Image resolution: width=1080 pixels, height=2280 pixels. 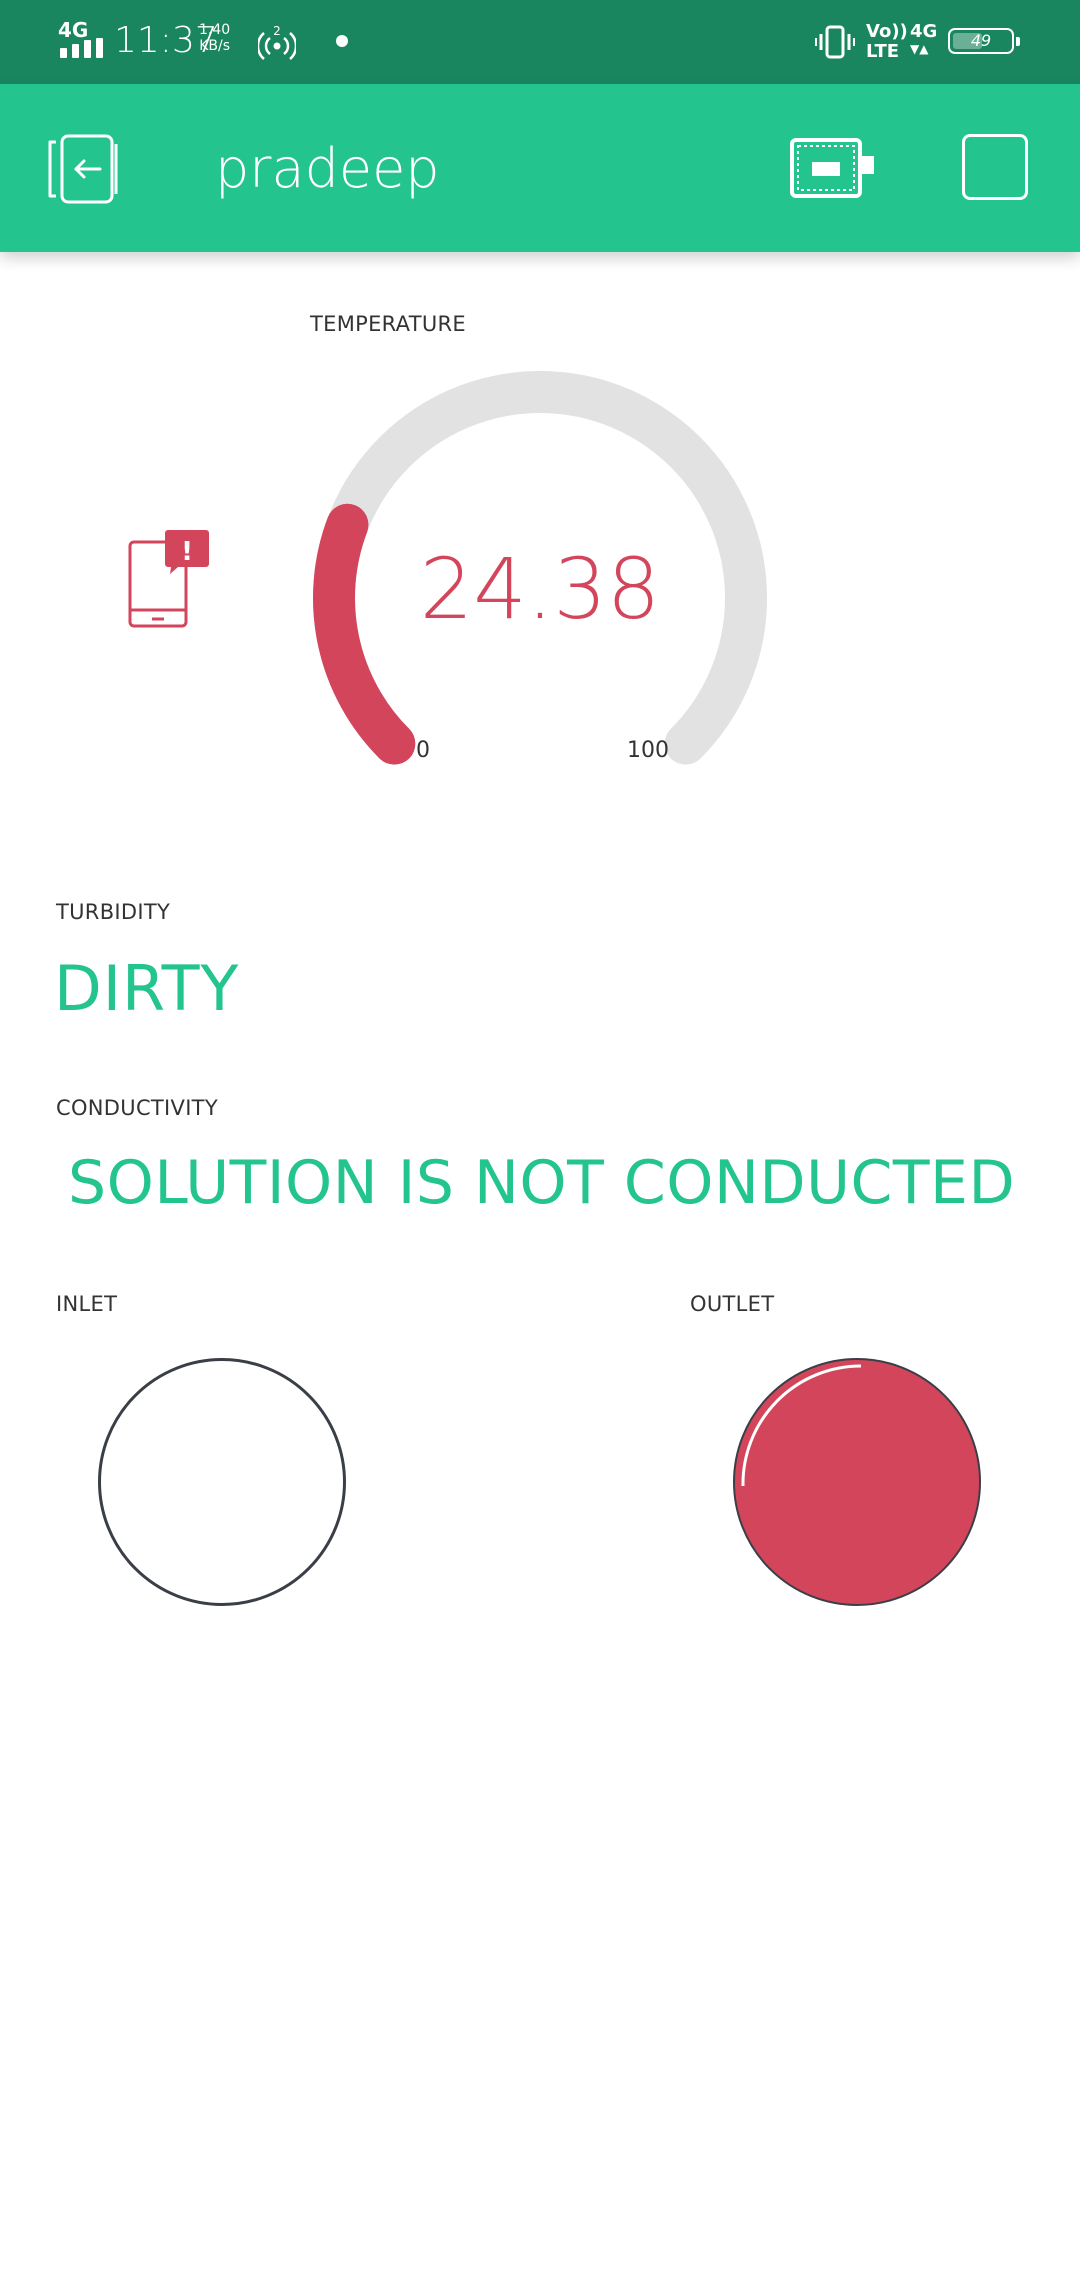 I want to click on gauge-min-label: 0, so click(x=423, y=750).